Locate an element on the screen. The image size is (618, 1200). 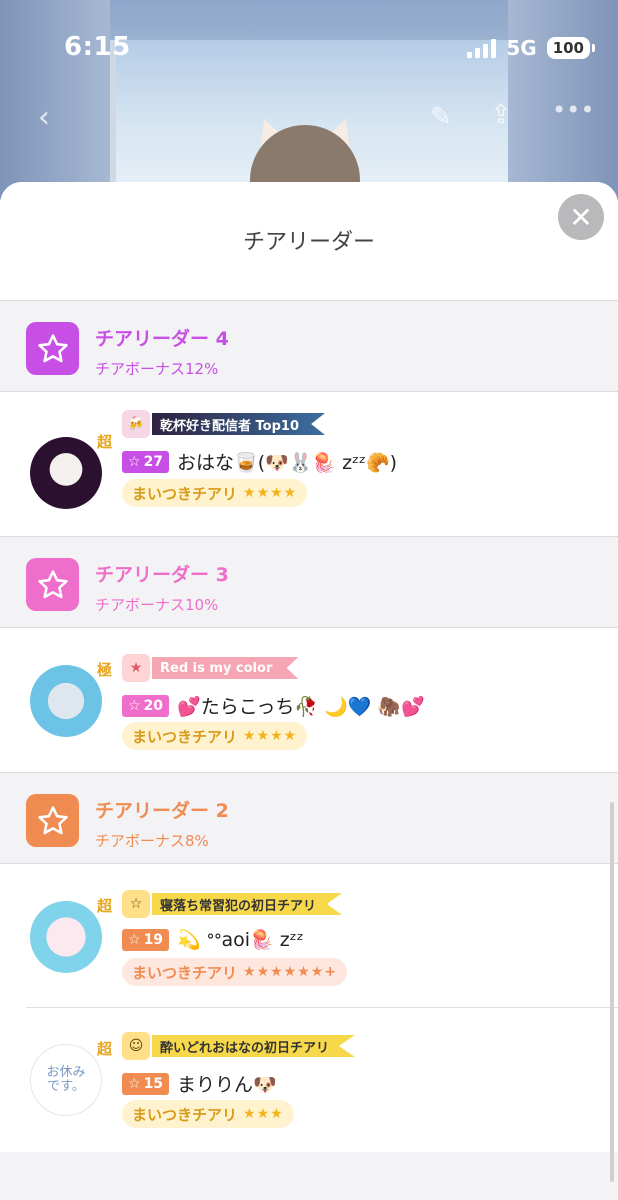
member-name: まりりん🐶 is located at coordinates (227, 1085).